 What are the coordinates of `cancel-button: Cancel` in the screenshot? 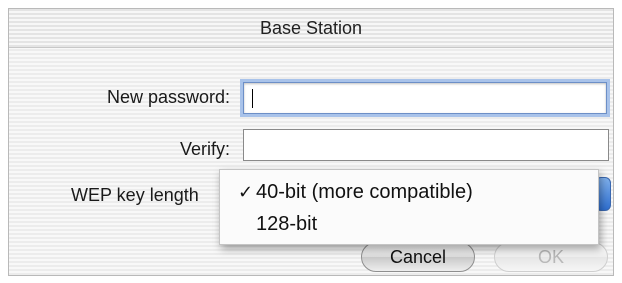 It's located at (418, 257).